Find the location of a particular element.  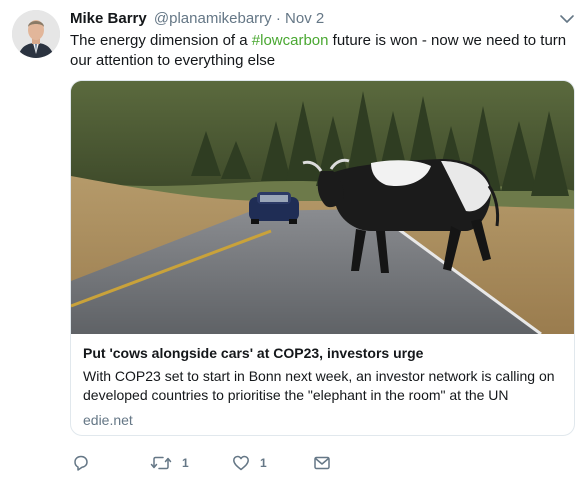

tweet-header: Mike Barry @planamikebarry · Nov 2 is located at coordinates (197, 19).